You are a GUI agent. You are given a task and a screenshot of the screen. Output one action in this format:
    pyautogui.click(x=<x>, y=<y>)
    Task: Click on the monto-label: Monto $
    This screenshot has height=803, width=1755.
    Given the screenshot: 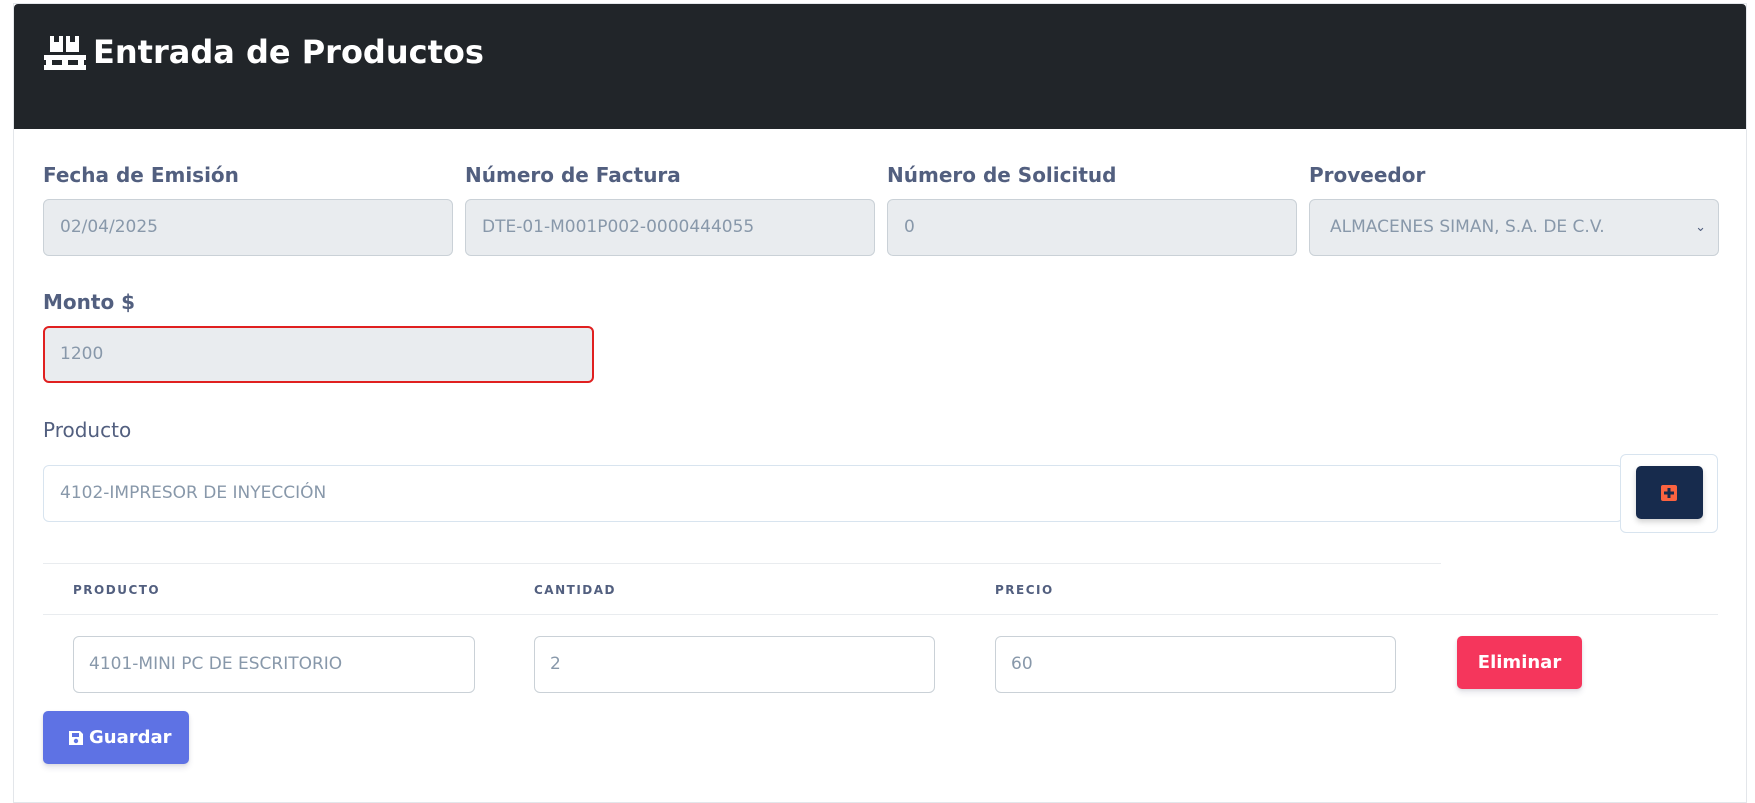 What is the action you would take?
    pyautogui.click(x=89, y=302)
    